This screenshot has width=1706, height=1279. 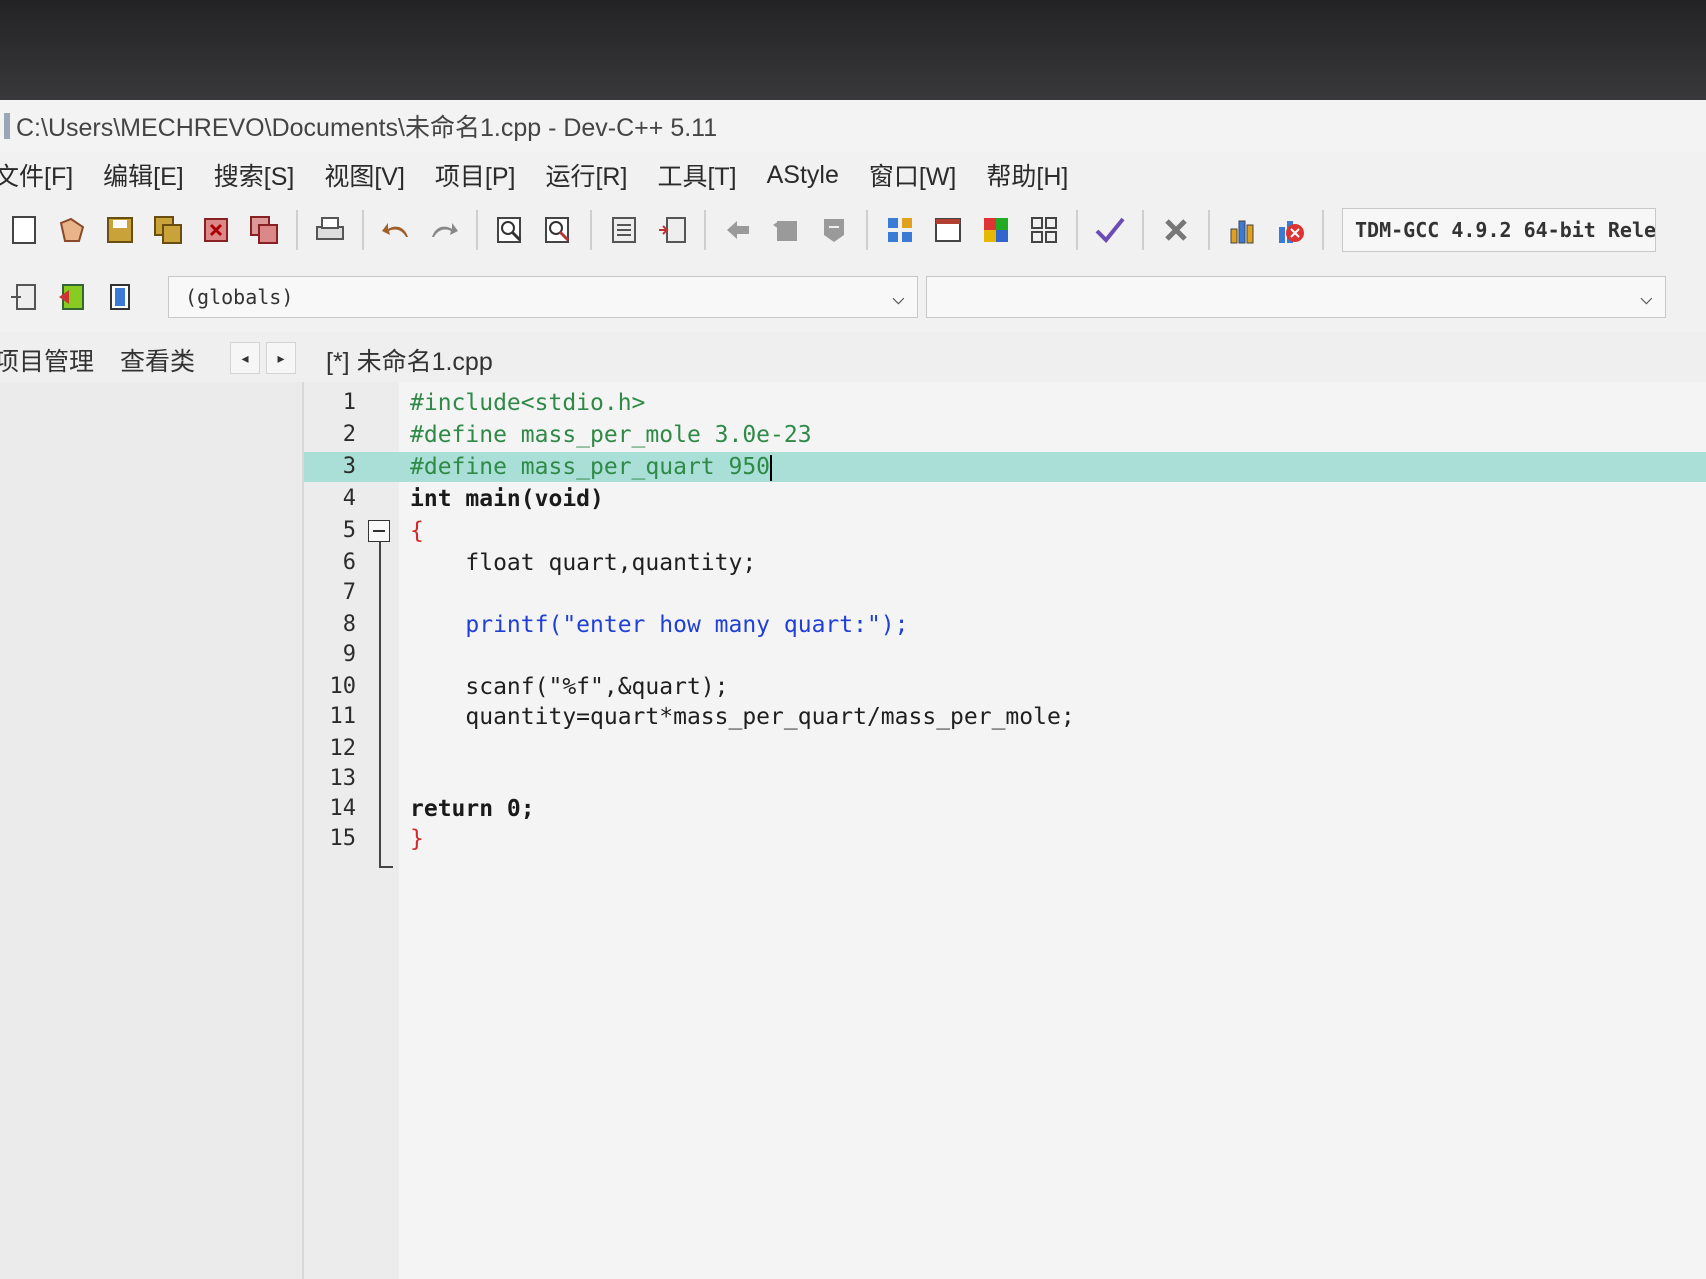 I want to click on toggle-bookmark-icon, so click(x=72, y=297).